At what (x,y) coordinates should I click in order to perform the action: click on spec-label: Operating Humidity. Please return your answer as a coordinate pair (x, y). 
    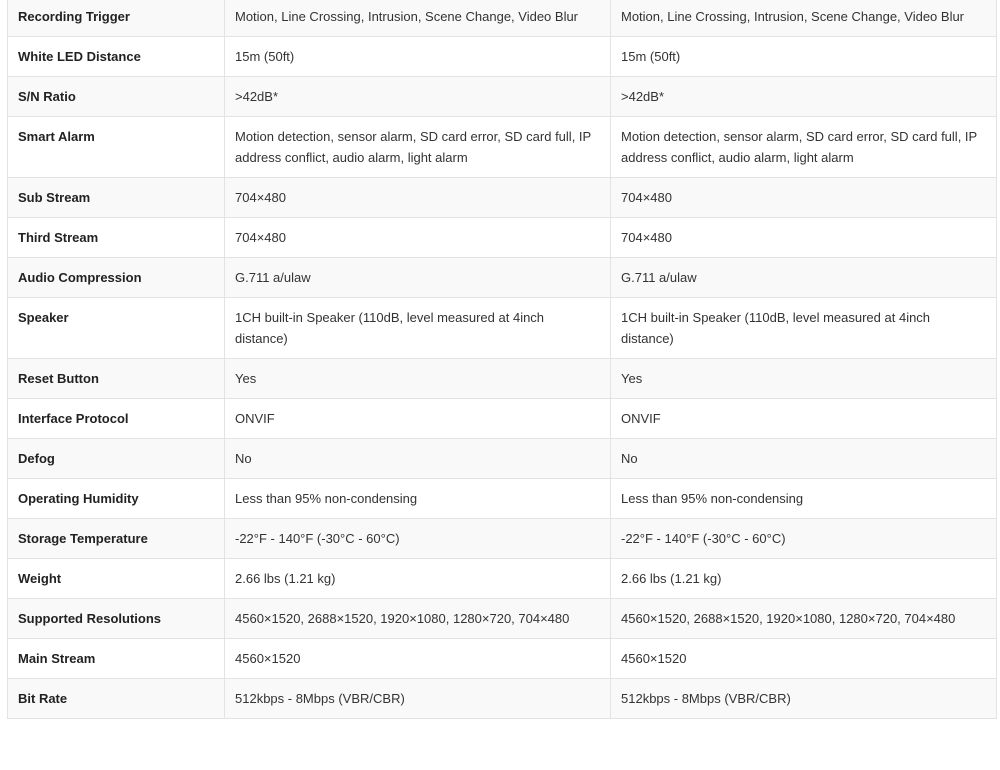
    Looking at the image, I should click on (116, 498).